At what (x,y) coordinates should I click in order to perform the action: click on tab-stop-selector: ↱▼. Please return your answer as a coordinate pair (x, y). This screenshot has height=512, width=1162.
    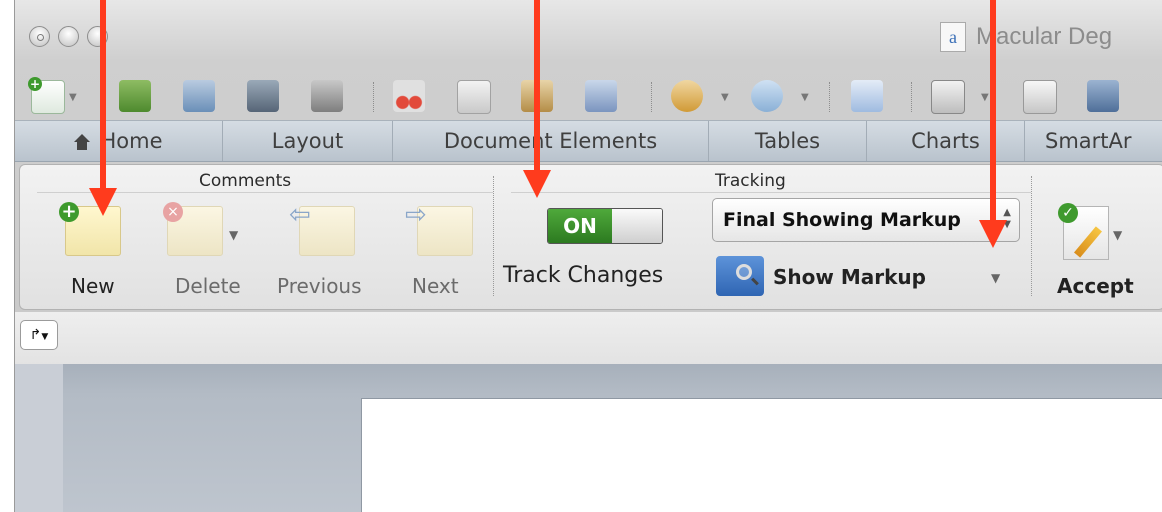
    Looking at the image, I should click on (39, 335).